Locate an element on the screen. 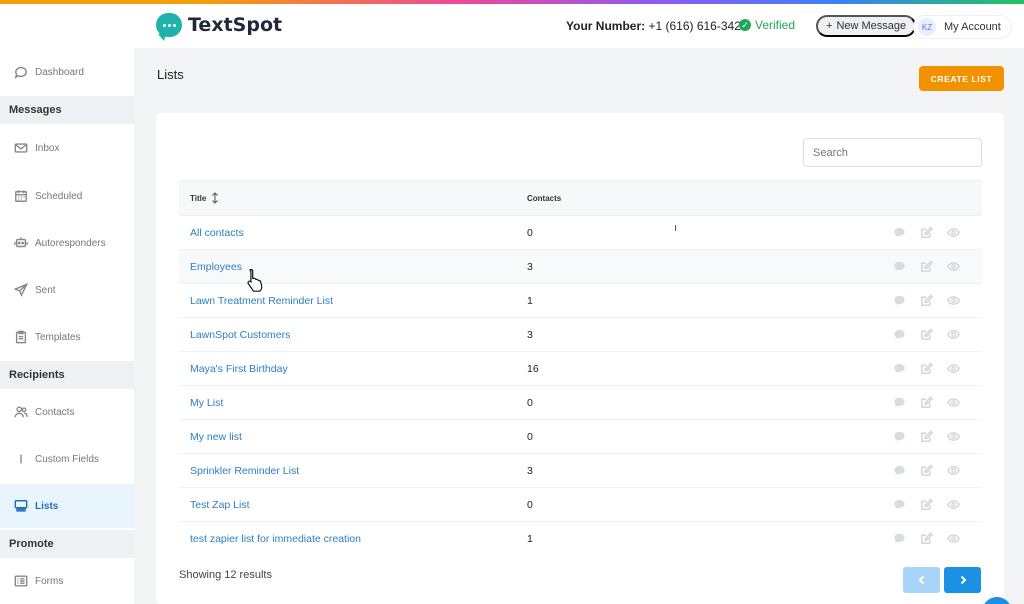  sidebar-item-autoresponders: Autoresponders is located at coordinates (67, 243).